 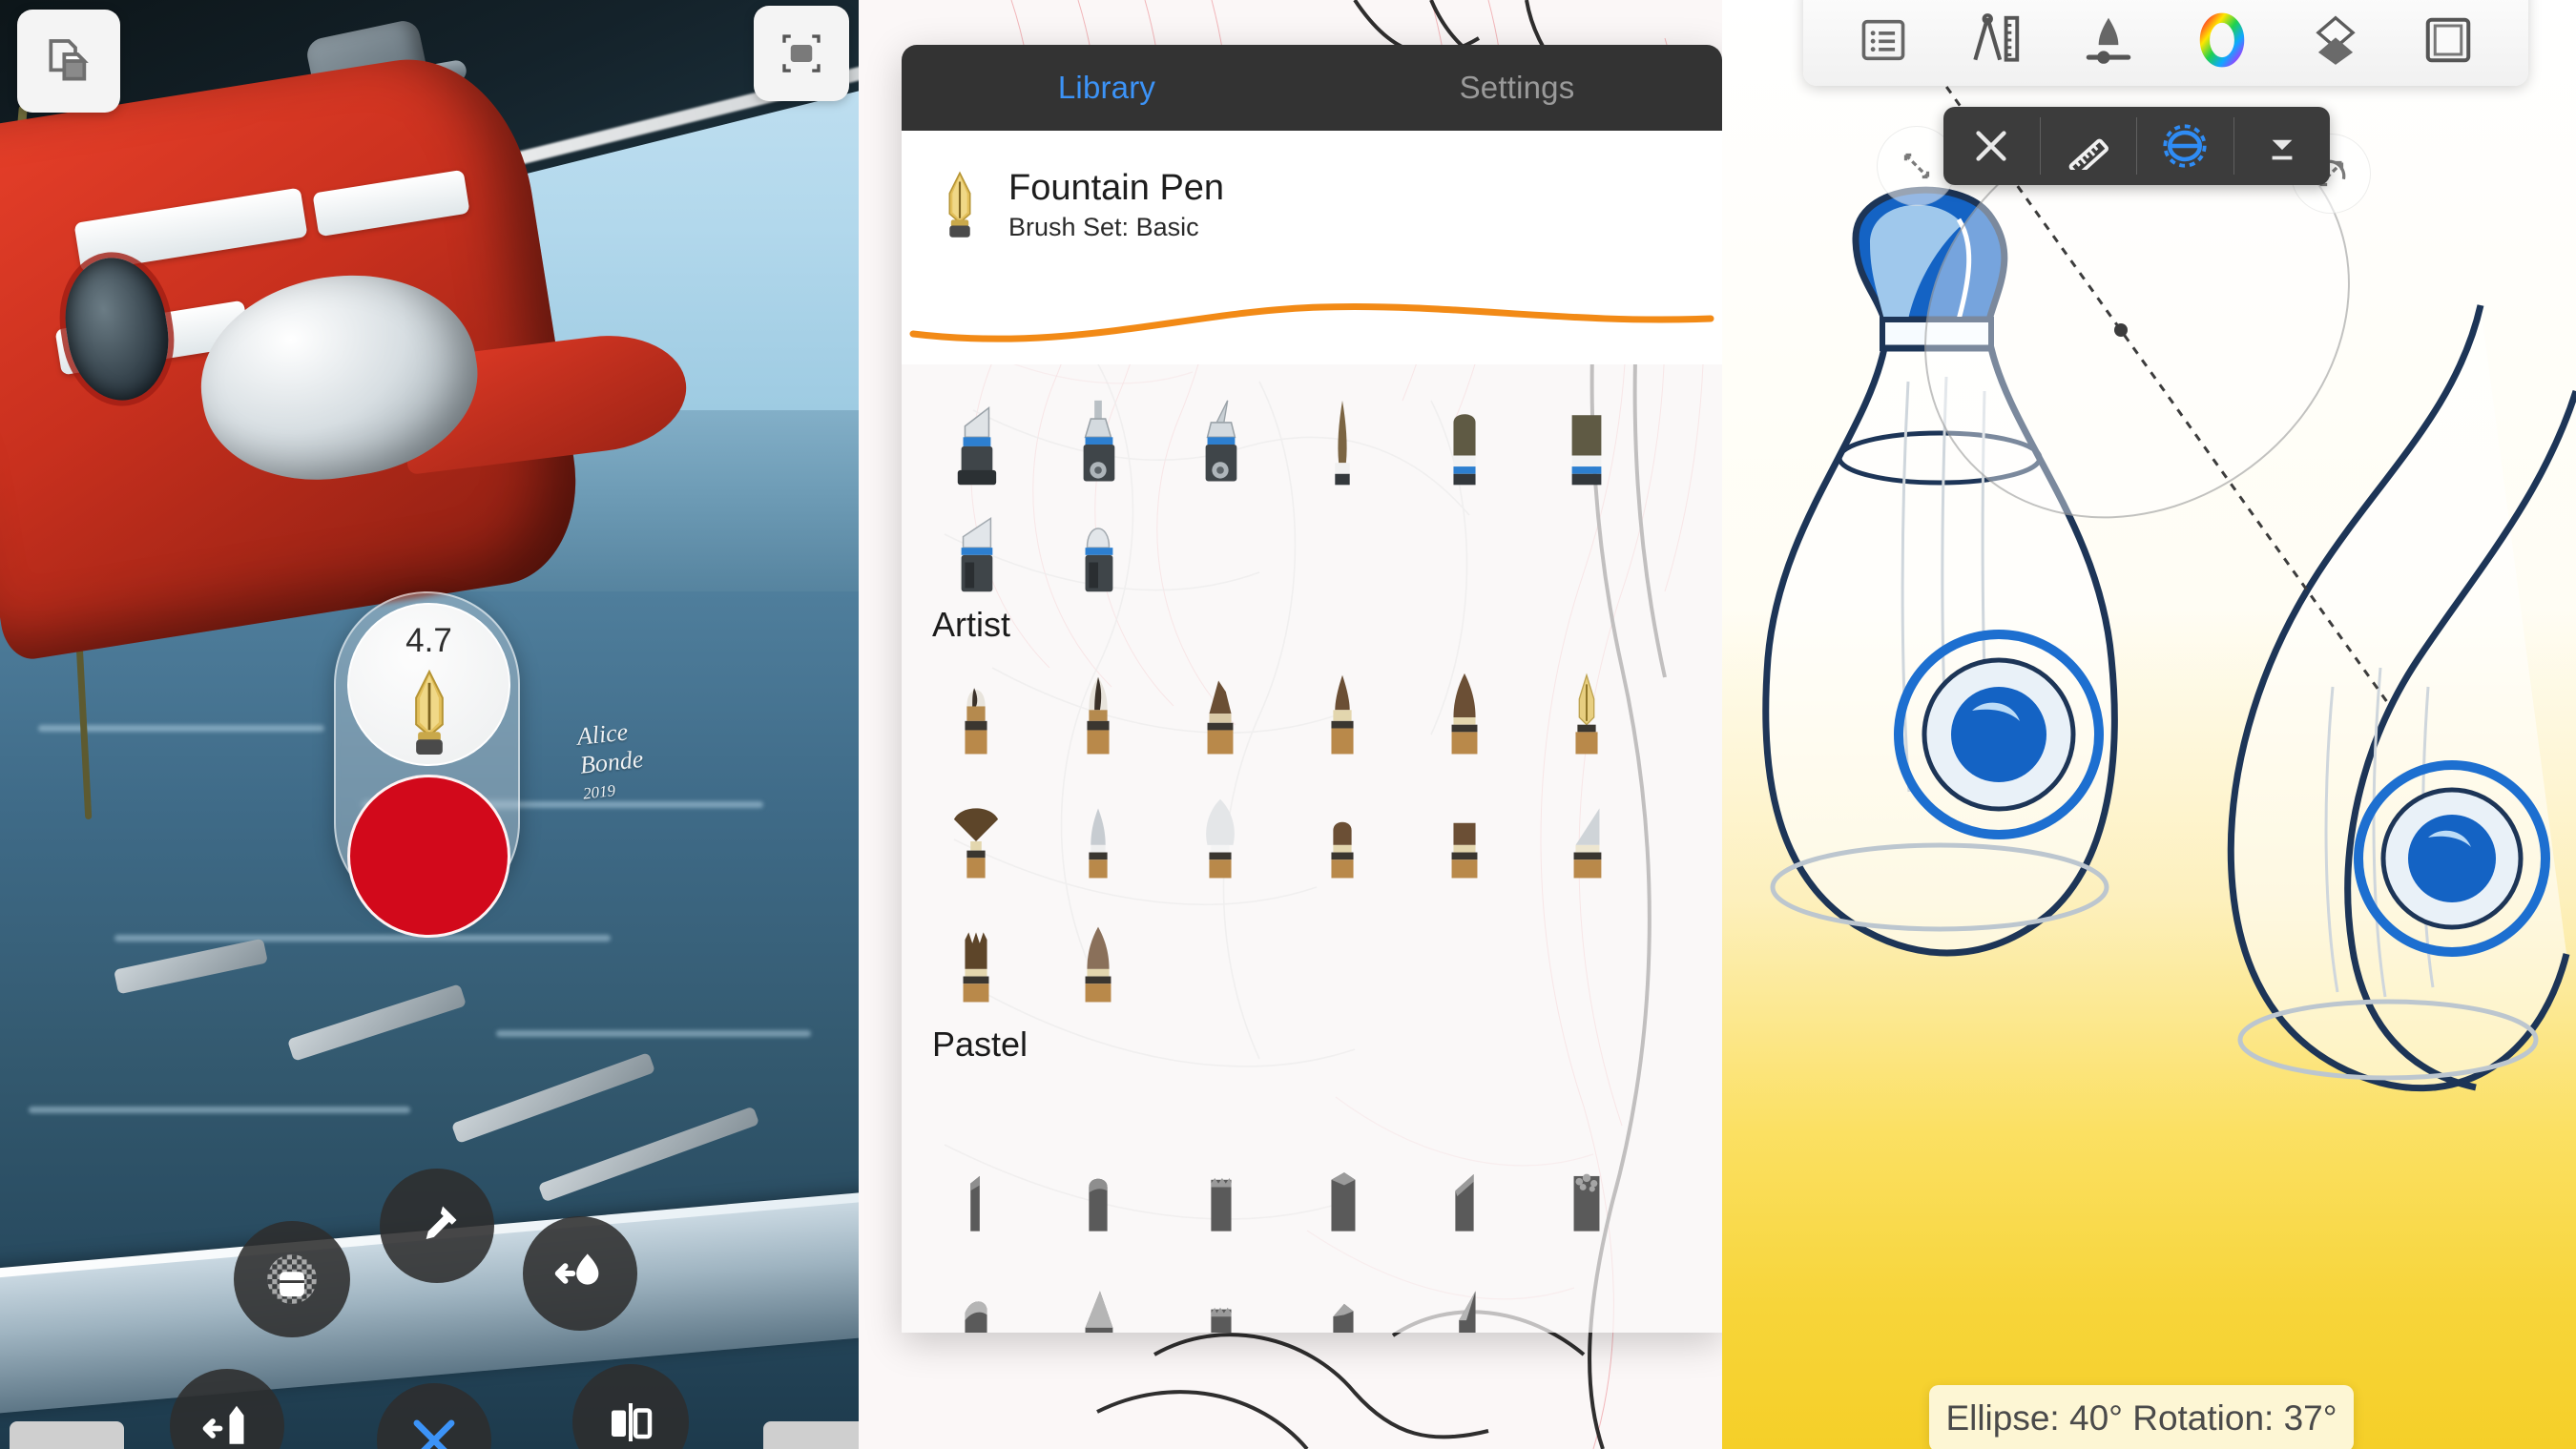 I want to click on brush-settings-button, so click(x=2108, y=42).